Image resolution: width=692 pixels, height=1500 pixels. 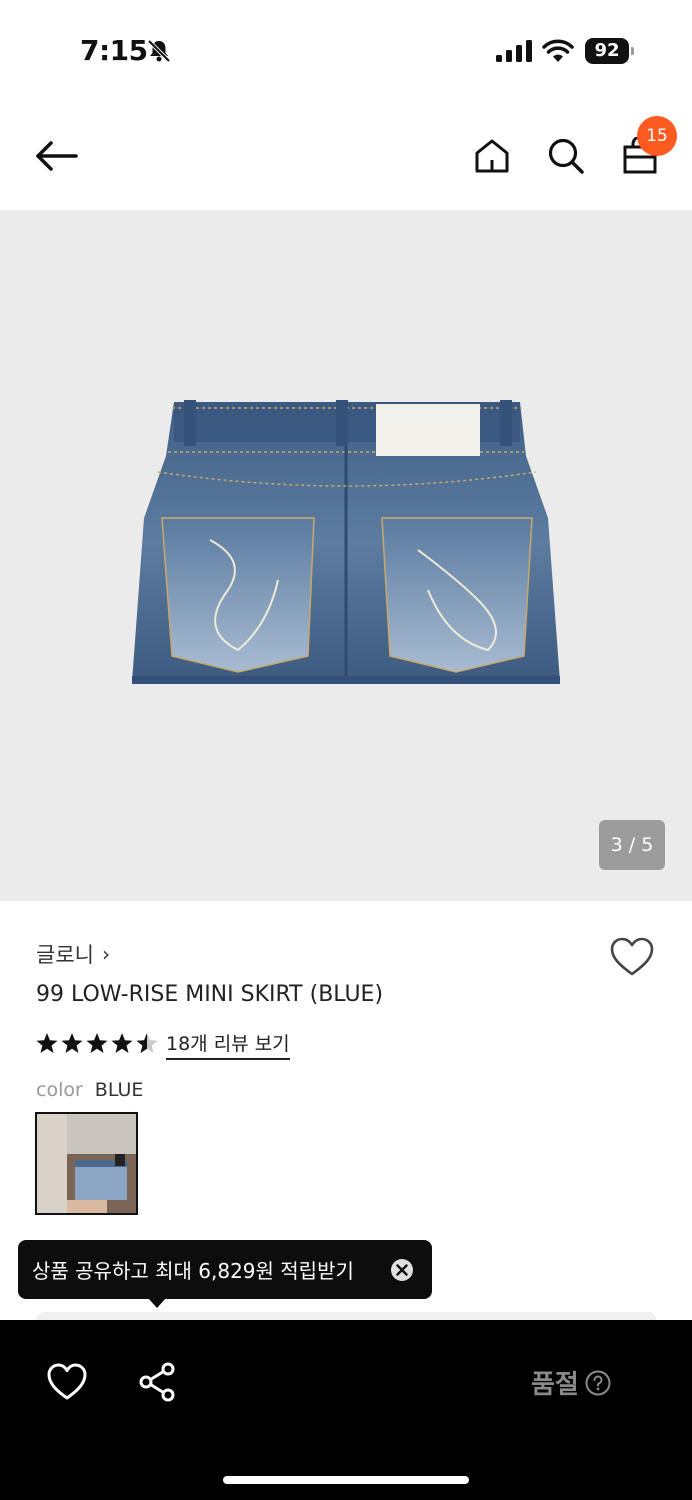 What do you see at coordinates (346, 542) in the screenshot?
I see `product-image` at bounding box center [346, 542].